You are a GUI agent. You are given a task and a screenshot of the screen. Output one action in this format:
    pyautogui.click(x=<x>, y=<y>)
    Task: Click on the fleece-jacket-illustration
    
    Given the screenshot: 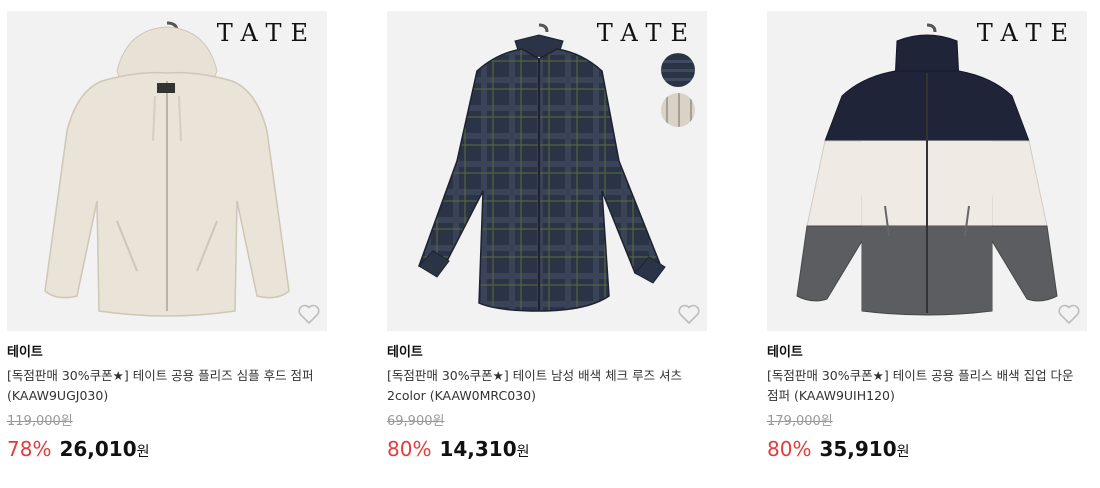 What is the action you would take?
    pyautogui.click(x=927, y=169)
    